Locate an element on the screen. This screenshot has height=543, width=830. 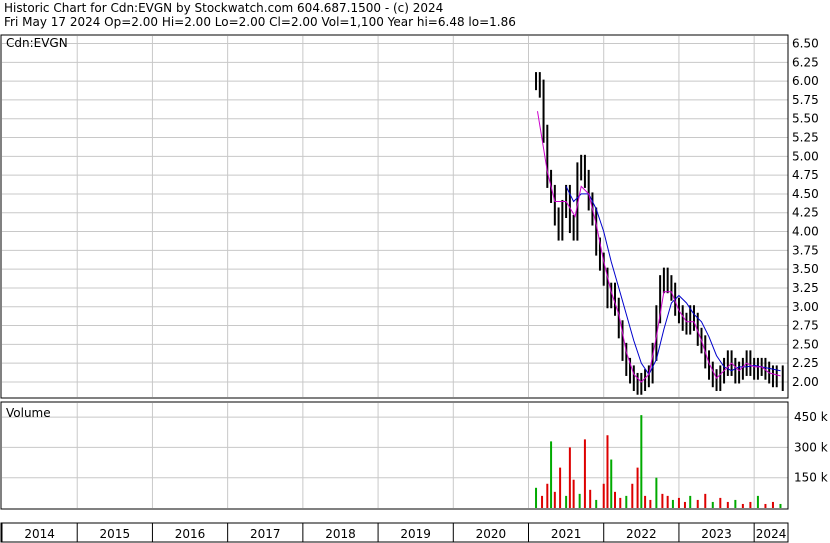
price-tick-label: 3.50 is located at coordinates (805, 269).